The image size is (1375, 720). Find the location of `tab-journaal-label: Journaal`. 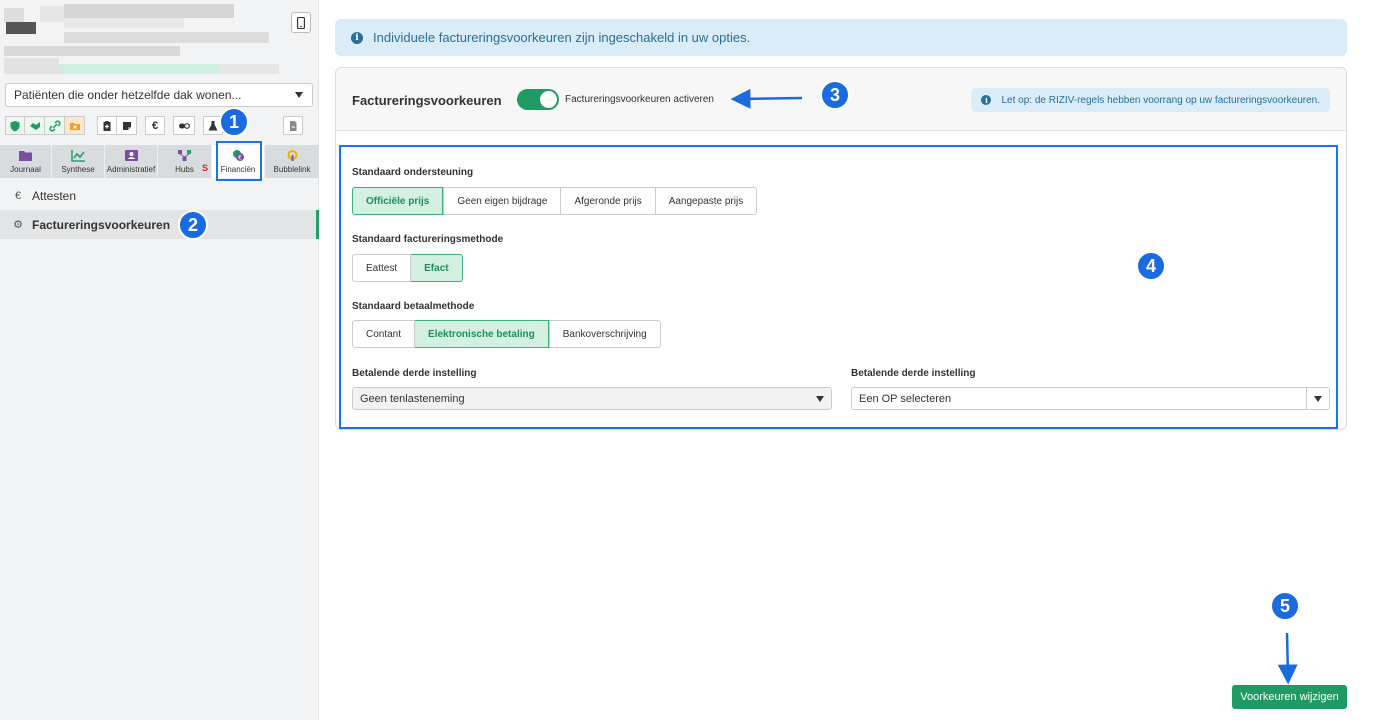

tab-journaal-label: Journaal is located at coordinates (25, 169).